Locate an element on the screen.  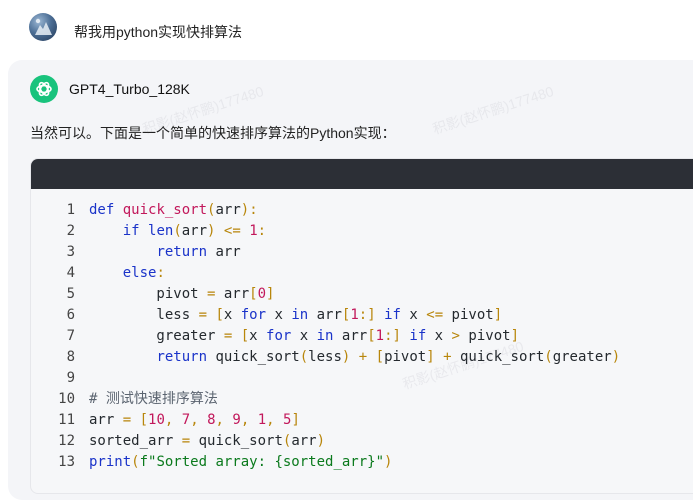
code-line: 9 is located at coordinates (362, 378).